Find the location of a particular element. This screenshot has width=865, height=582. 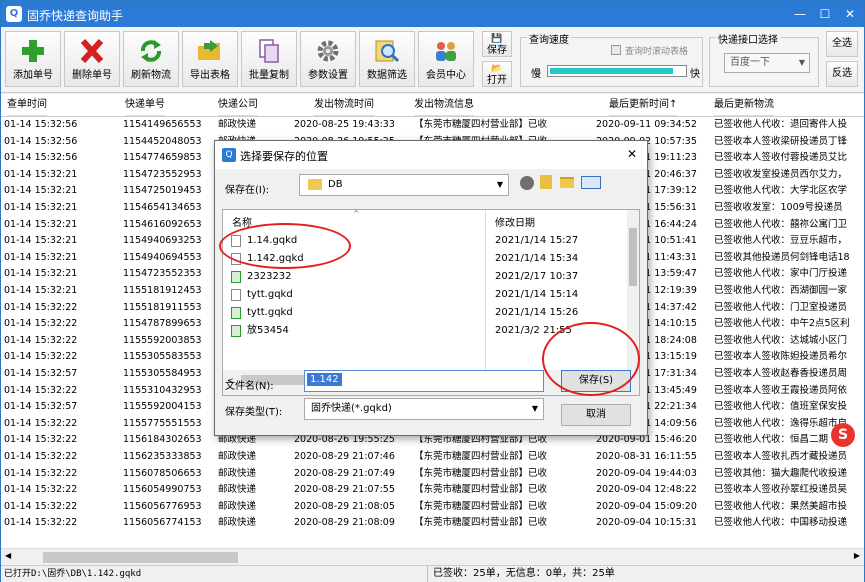

scroll-table-checkbox-label: 查询时滚动表格 is located at coordinates (657, 52).